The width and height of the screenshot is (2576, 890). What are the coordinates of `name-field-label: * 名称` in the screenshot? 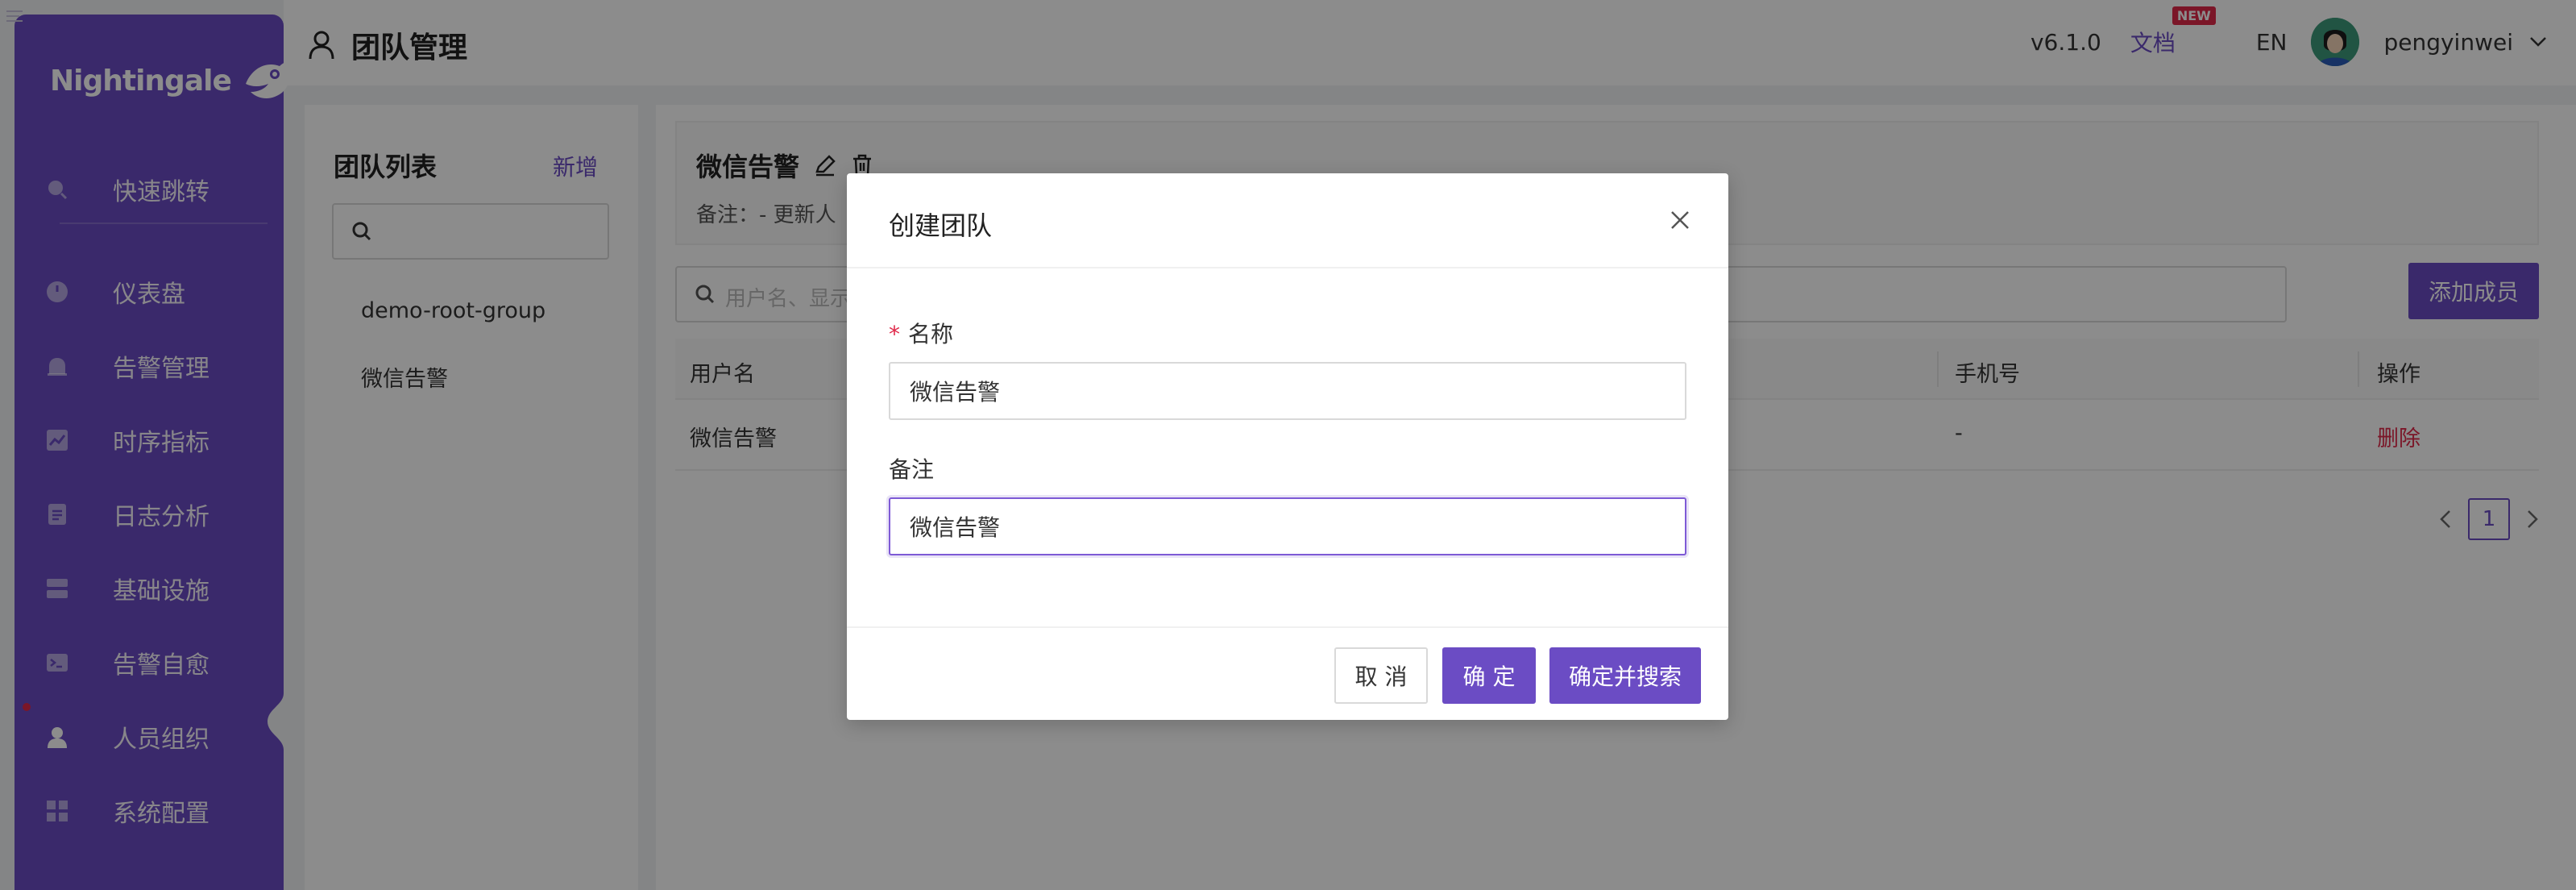 It's located at (921, 333).